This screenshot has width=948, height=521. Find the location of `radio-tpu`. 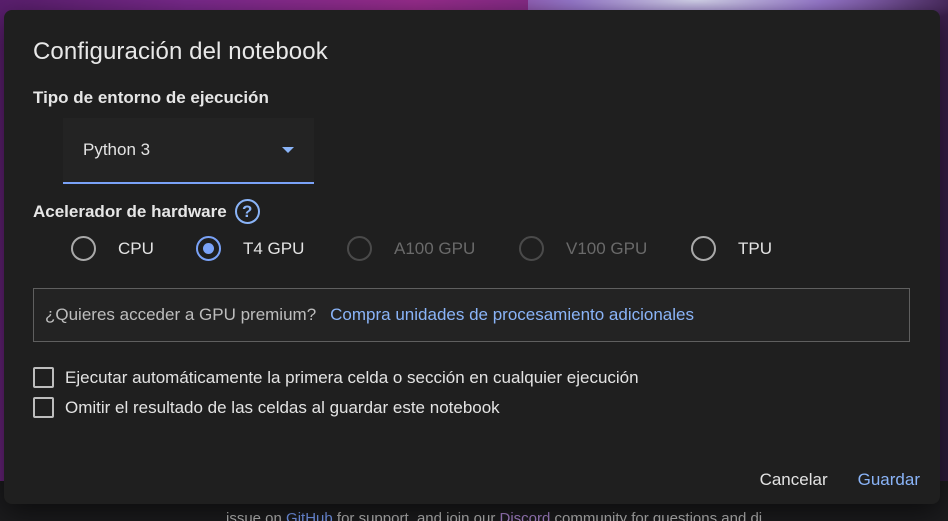

radio-tpu is located at coordinates (703, 248).